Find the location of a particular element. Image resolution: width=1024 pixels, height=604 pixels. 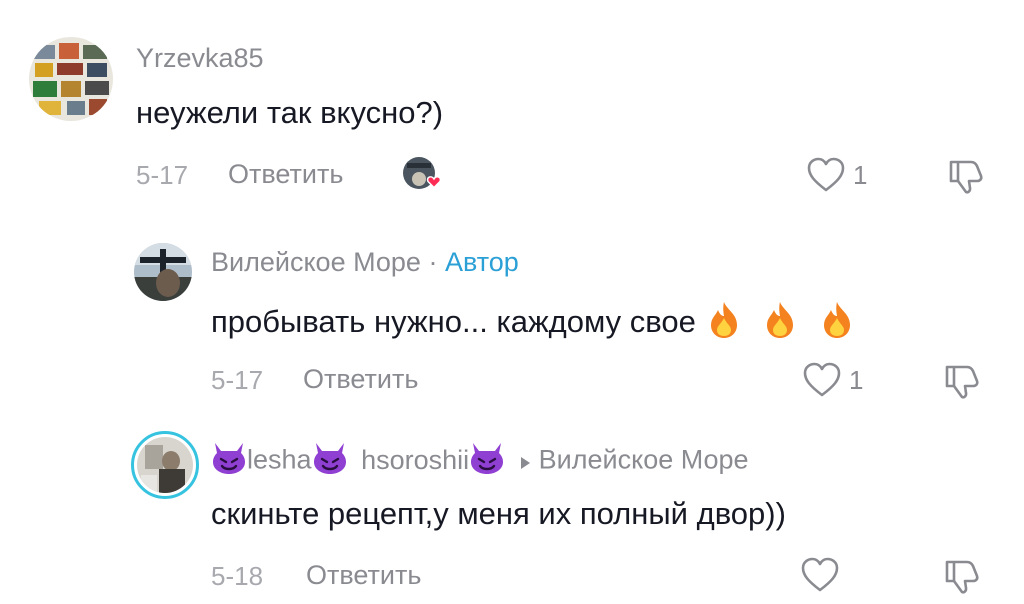

username: Вилейское Море is located at coordinates (316, 262).